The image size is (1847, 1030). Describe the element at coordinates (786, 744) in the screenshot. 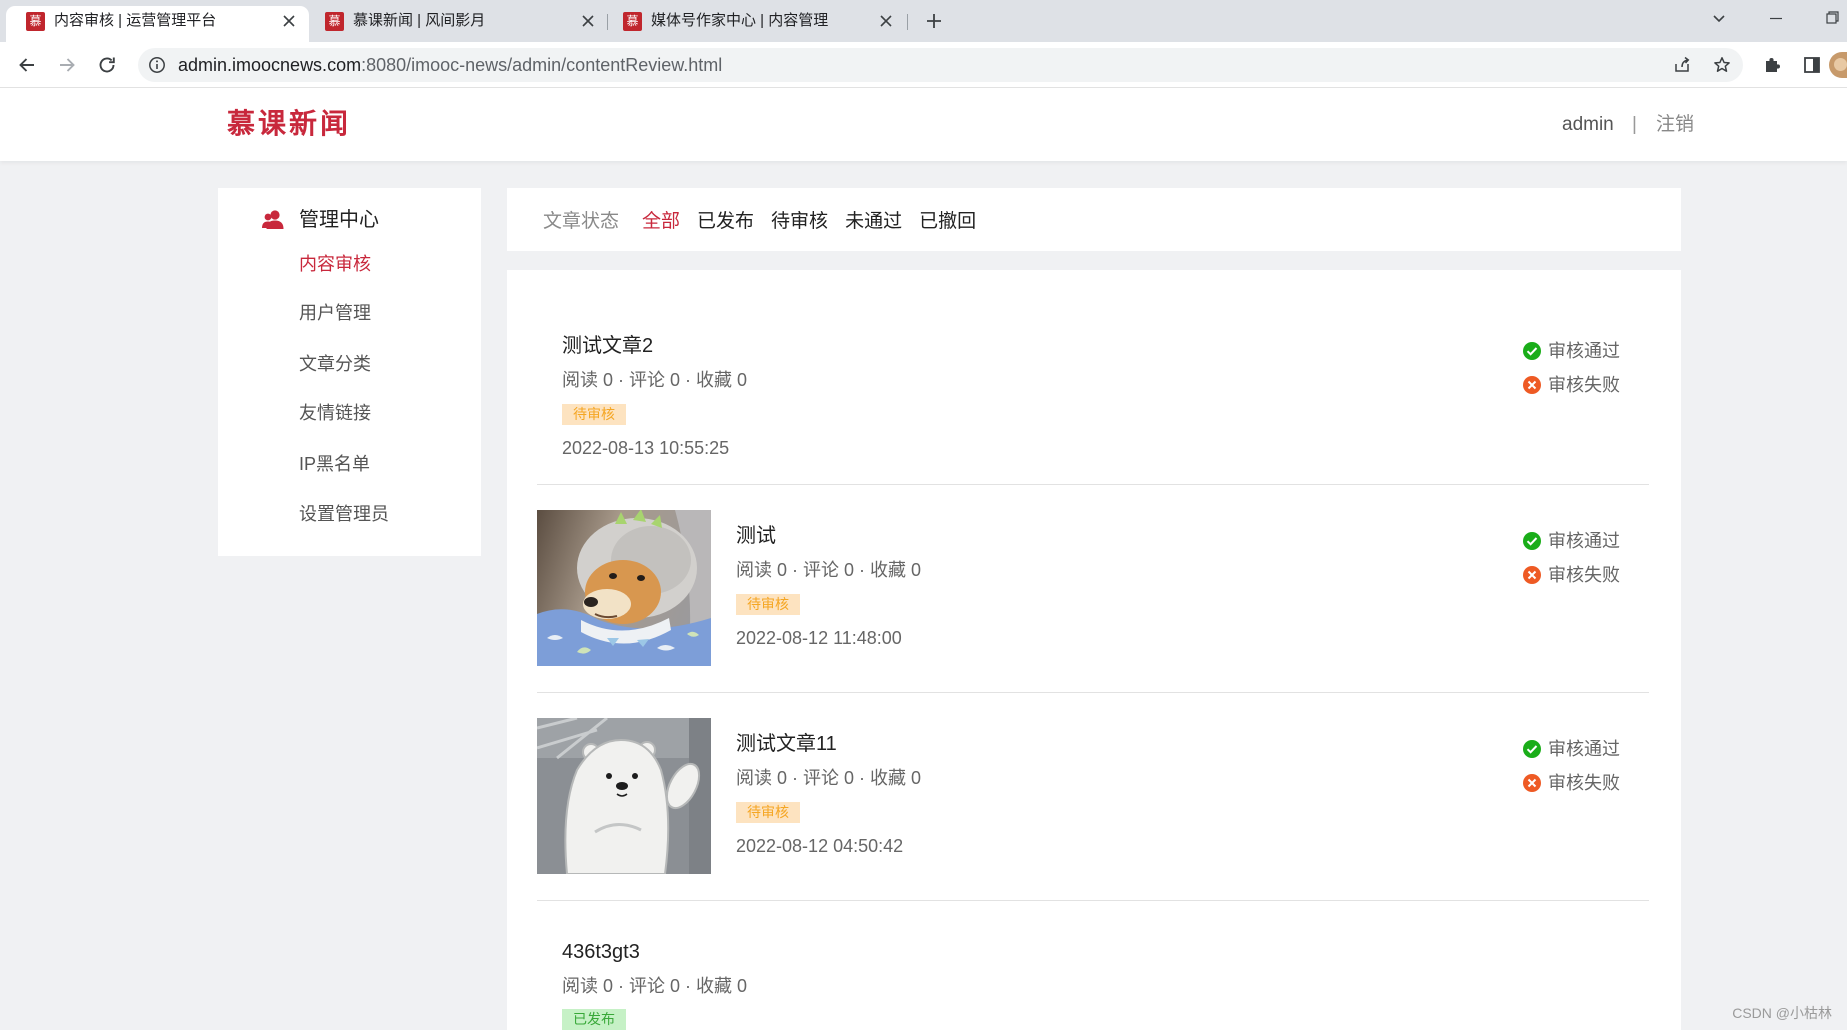

I see `article-title: 测试文章11` at that location.